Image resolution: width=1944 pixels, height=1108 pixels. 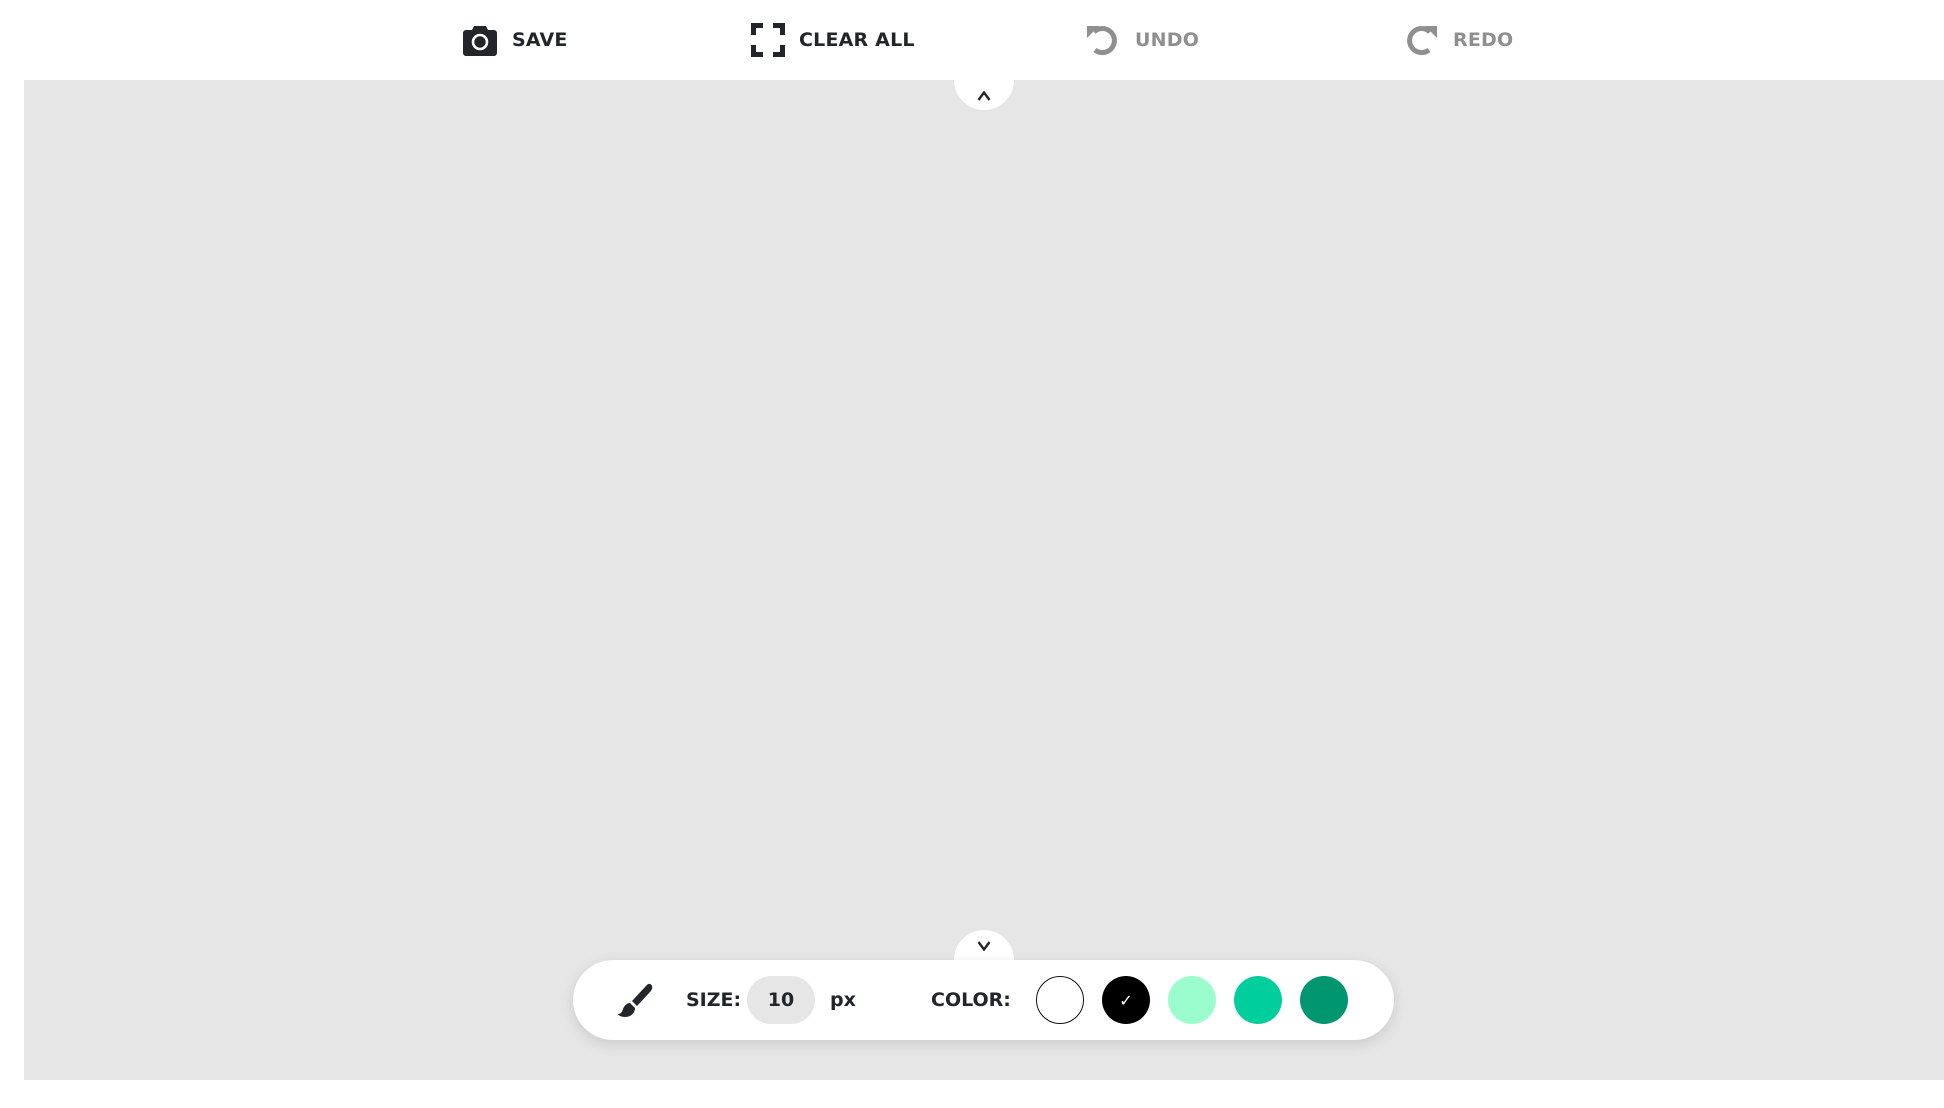 I want to click on size-unit-label: px, so click(x=843, y=1000).